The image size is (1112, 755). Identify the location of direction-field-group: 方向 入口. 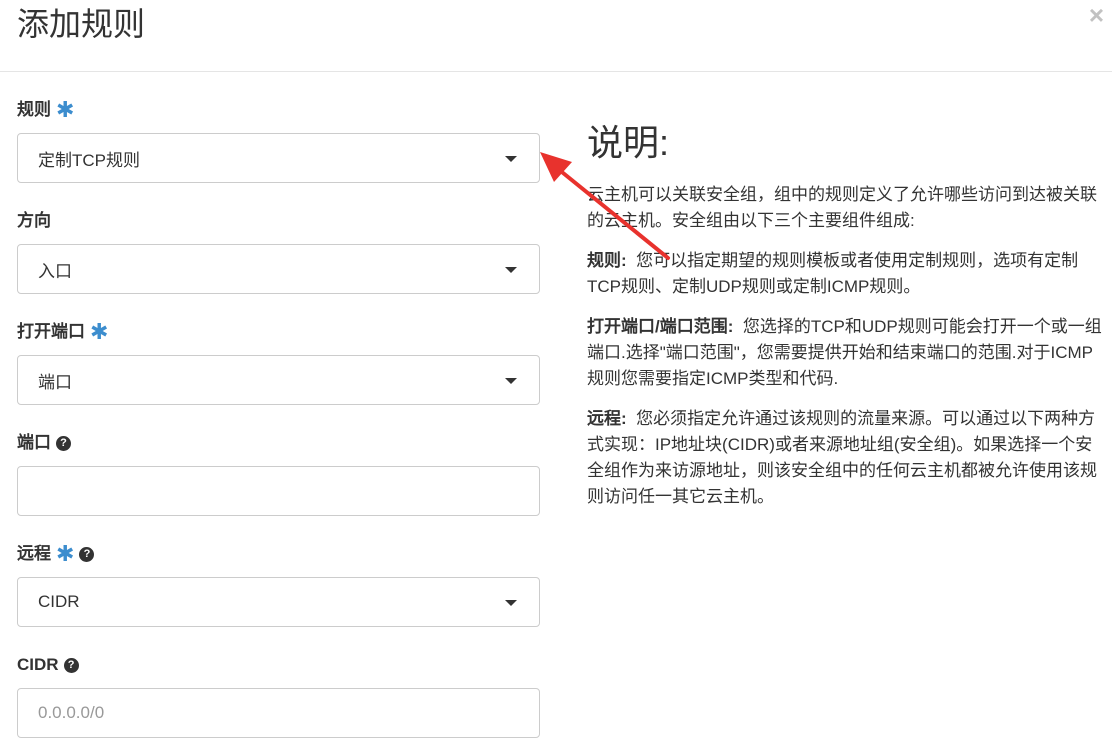
(278, 251).